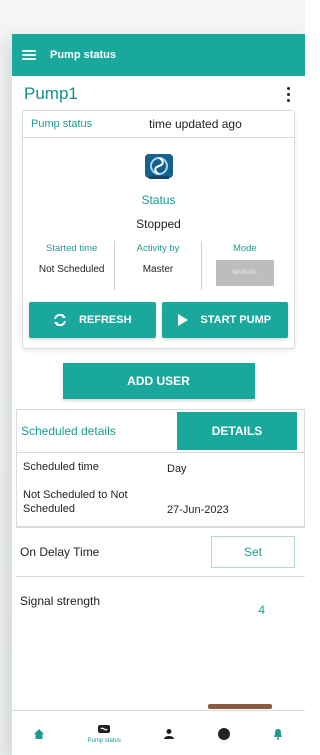  What do you see at coordinates (236, 320) in the screenshot?
I see `start-pump-label: START PUMP` at bounding box center [236, 320].